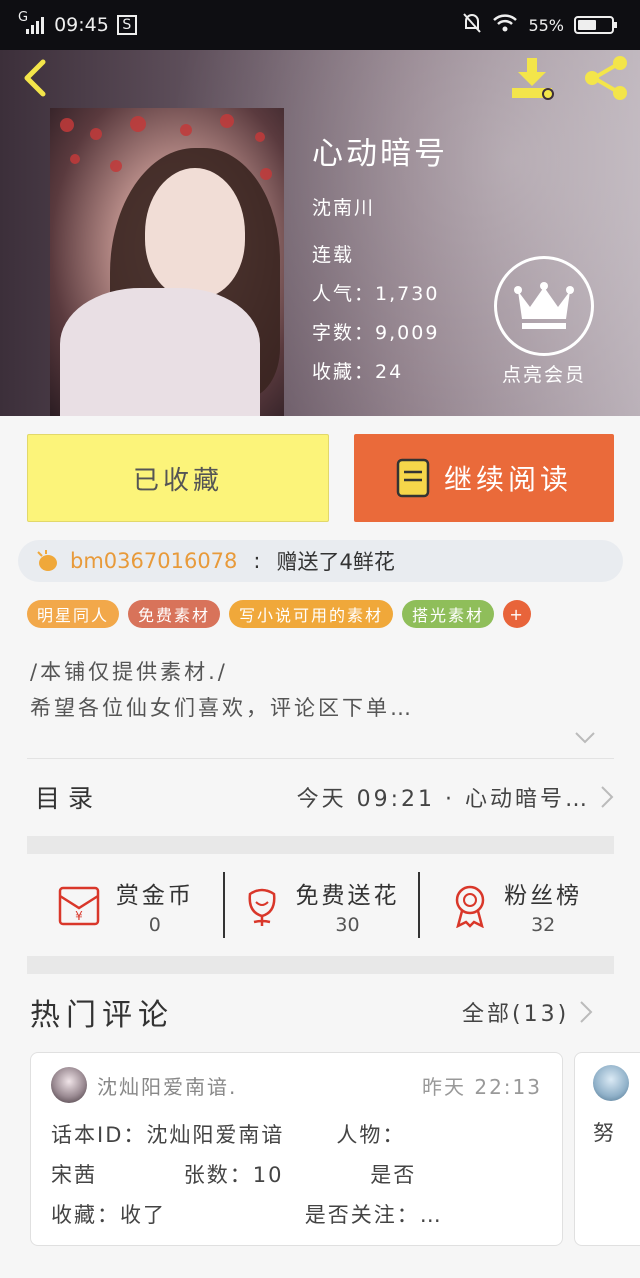 The height and width of the screenshot is (1278, 640). Describe the element at coordinates (153, 561) in the screenshot. I see `gift-user: bm0367016078` at that location.